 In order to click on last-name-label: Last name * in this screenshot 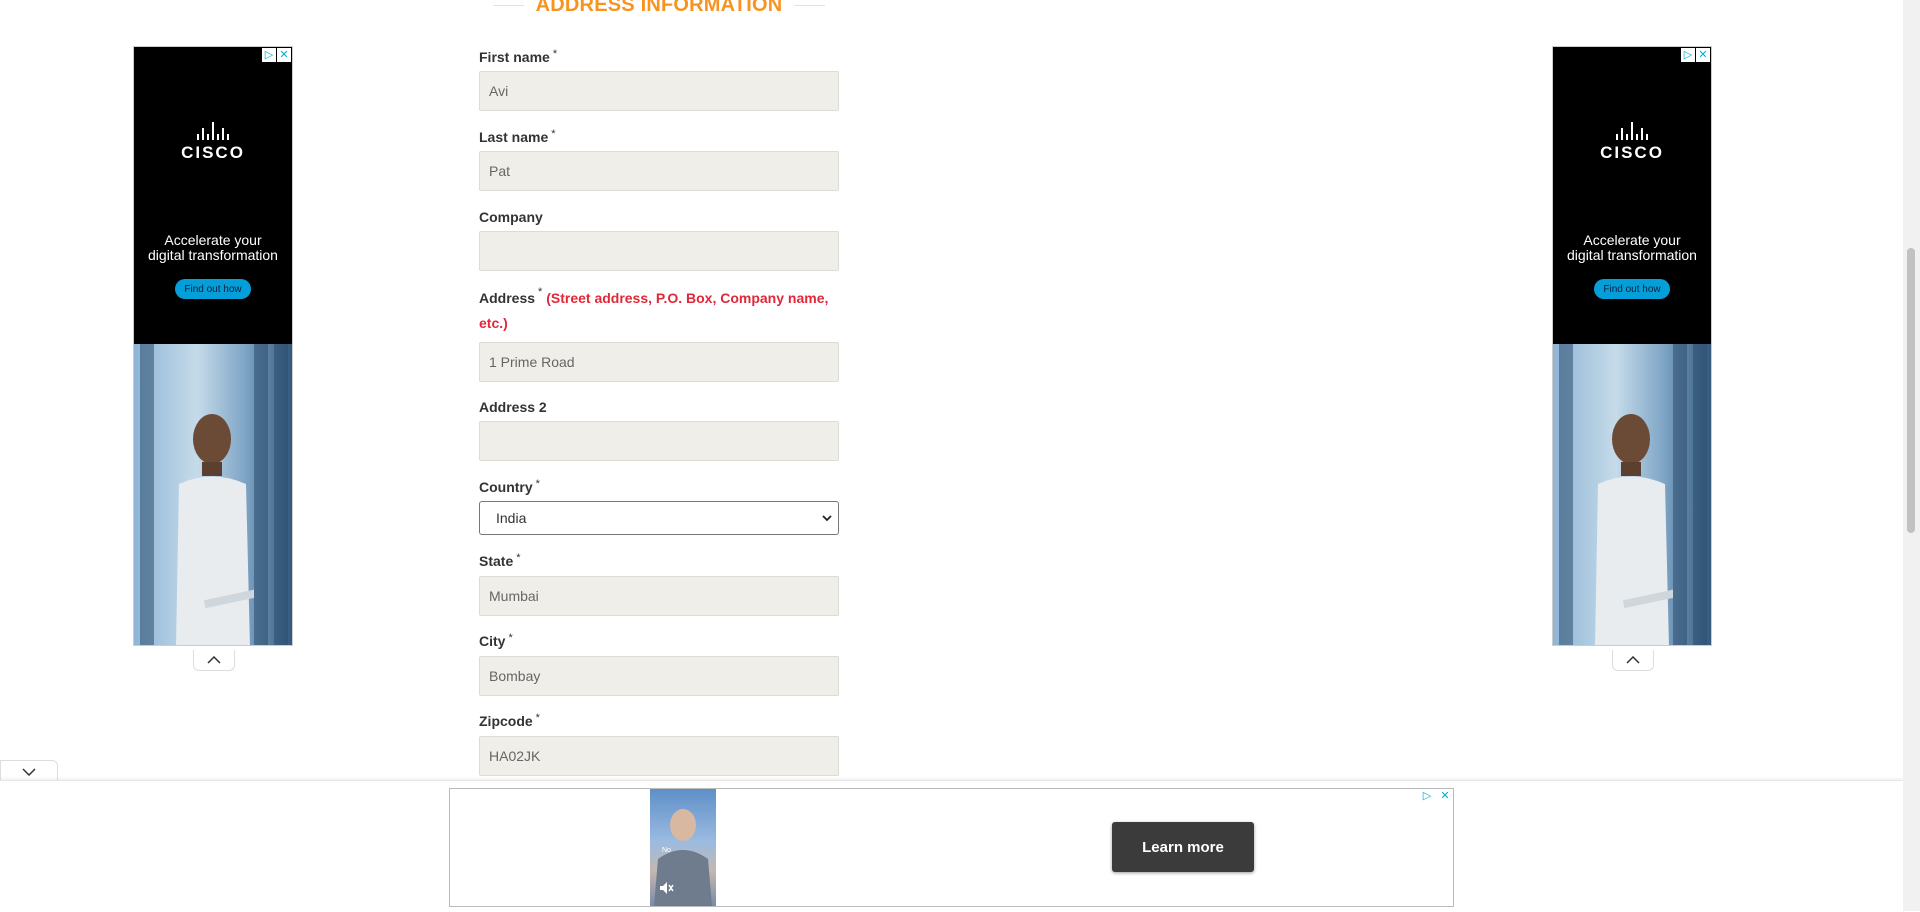, I will do `click(517, 136)`.